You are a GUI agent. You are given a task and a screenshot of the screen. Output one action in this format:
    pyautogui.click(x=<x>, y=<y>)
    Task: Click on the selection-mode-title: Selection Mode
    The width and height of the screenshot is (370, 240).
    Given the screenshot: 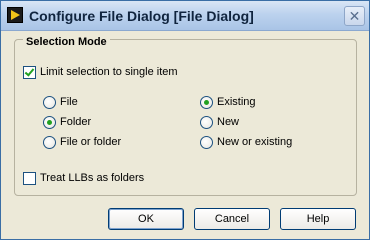 What is the action you would take?
    pyautogui.click(x=66, y=42)
    